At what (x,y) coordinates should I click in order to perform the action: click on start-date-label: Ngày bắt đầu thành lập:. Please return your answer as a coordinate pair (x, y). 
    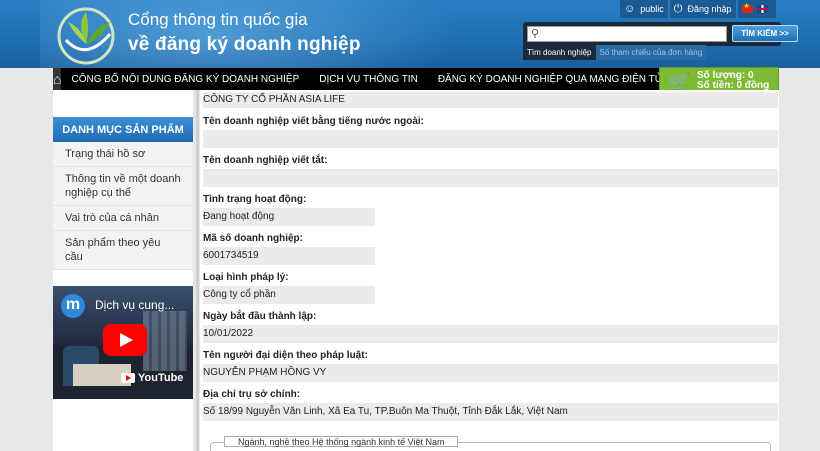
    Looking at the image, I should click on (260, 316).